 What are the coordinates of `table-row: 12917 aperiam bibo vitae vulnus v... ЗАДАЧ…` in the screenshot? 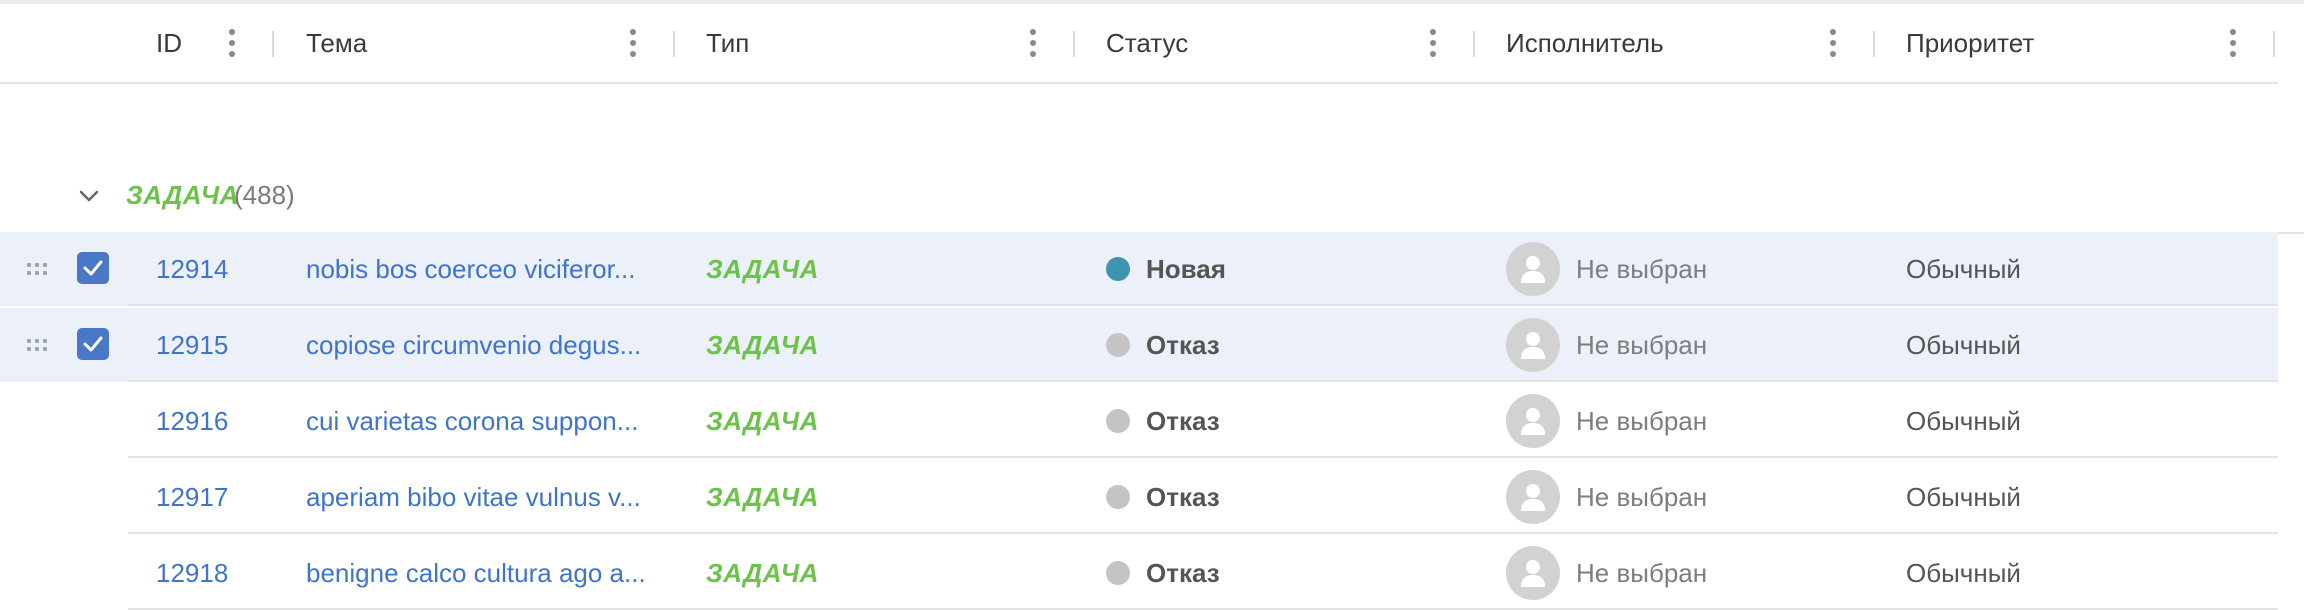 It's located at (1139, 497).